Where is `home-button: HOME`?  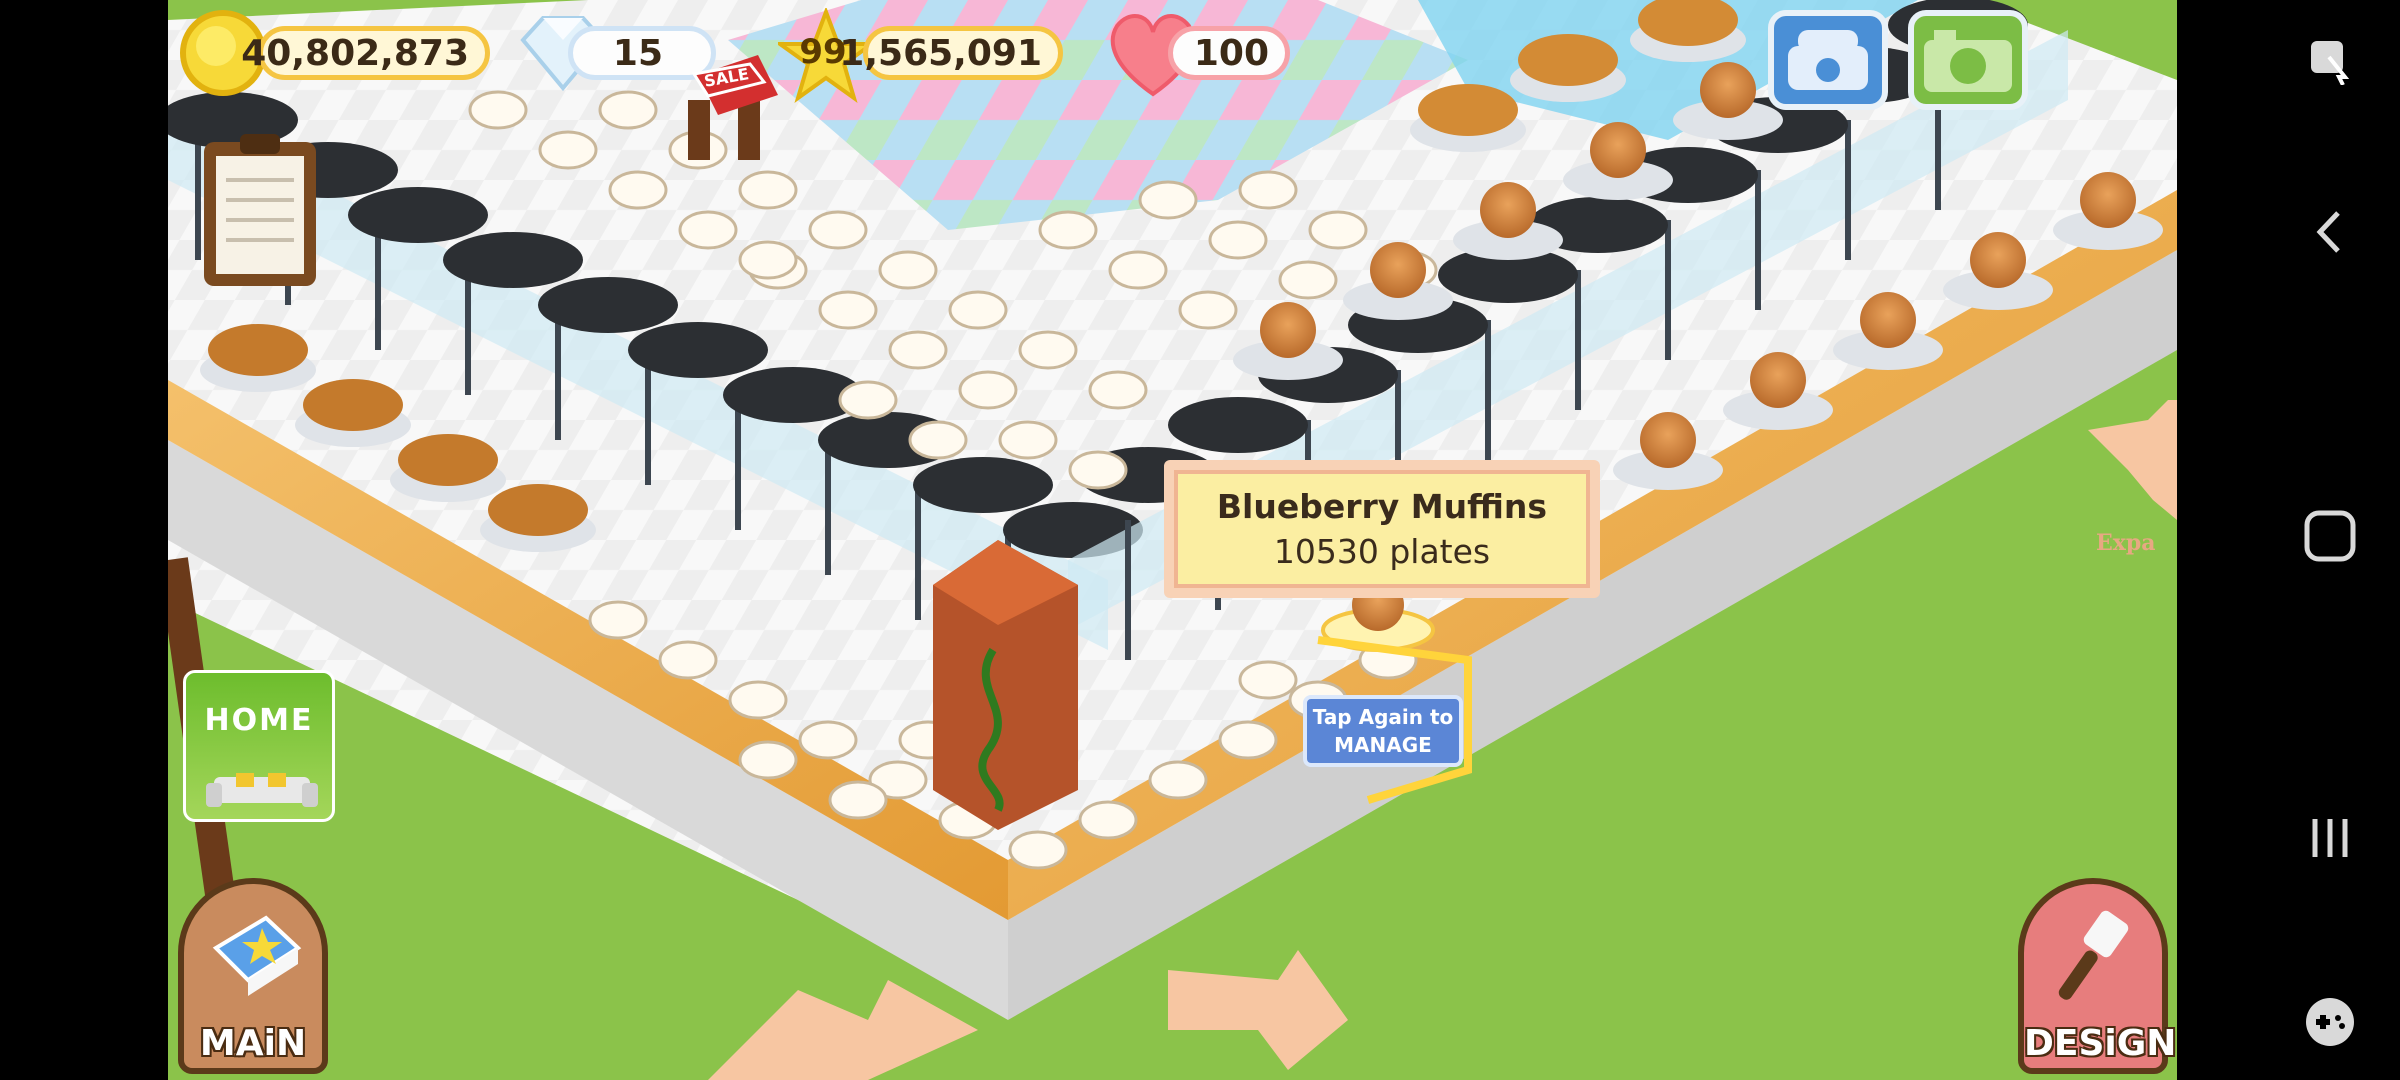 home-button: HOME is located at coordinates (259, 746).